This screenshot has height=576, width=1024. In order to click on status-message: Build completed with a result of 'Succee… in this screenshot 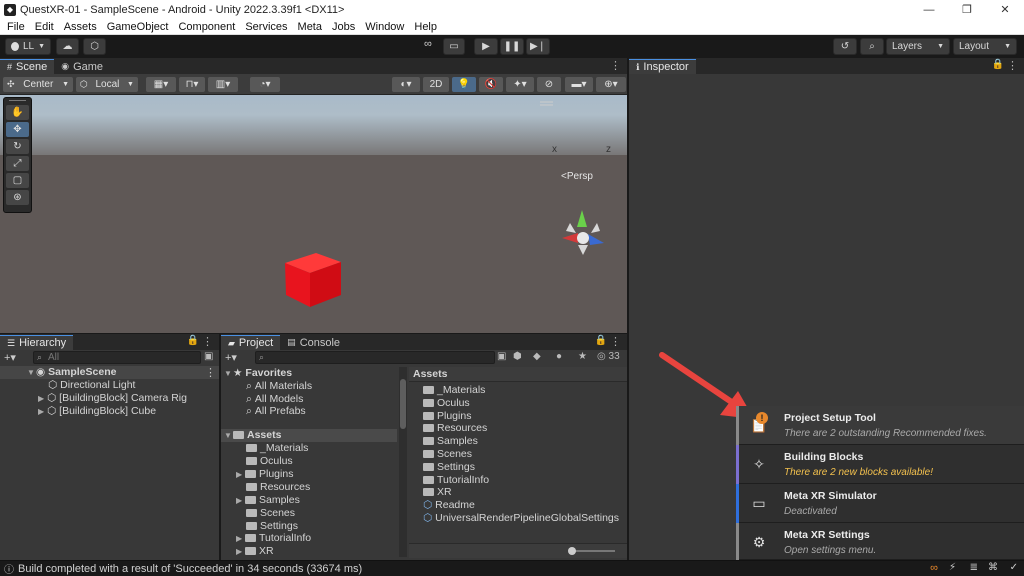, I will do `click(190, 569)`.